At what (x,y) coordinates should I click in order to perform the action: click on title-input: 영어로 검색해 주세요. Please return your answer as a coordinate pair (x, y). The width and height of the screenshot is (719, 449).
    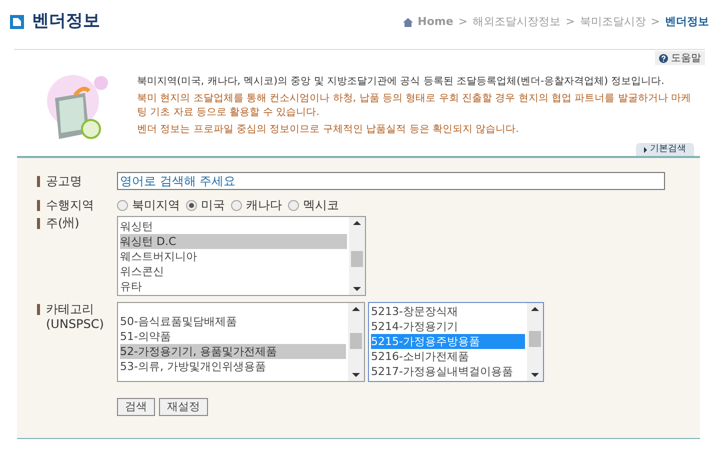
    Looking at the image, I should click on (391, 181).